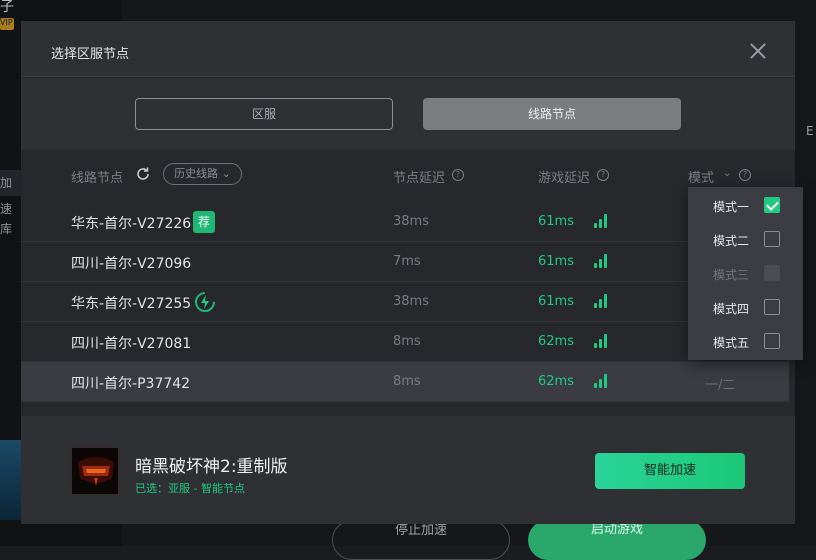 This screenshot has width=816, height=560. What do you see at coordinates (131, 344) in the screenshot?
I see `node-name: 四川-首尔-V27081` at bounding box center [131, 344].